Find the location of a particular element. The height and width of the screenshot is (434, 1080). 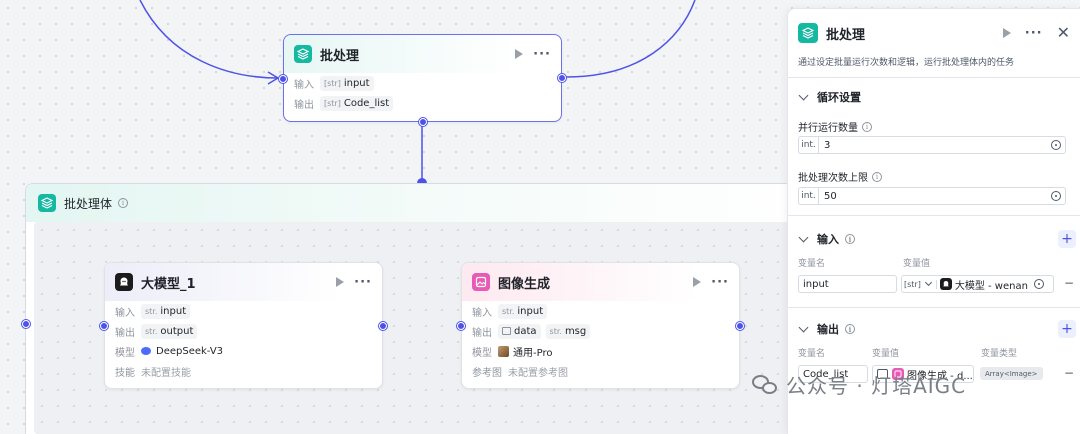

image-ref-row: 参考图 未配置参考图 is located at coordinates (600, 371).